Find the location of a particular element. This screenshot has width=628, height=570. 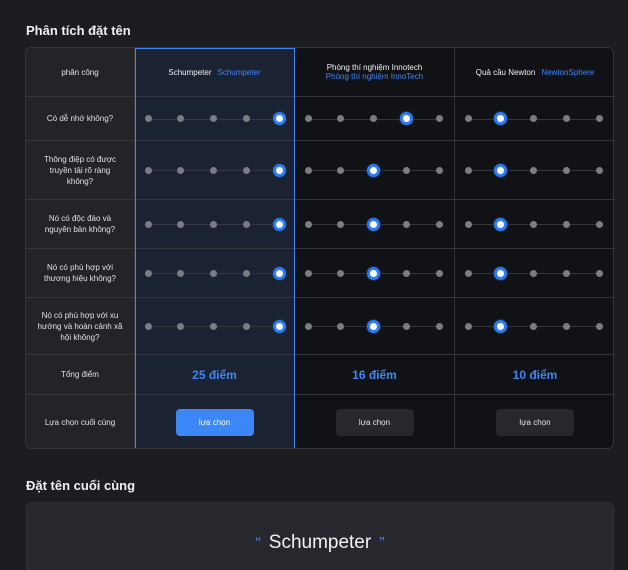

select-button-2: lựa chọn is located at coordinates (374, 422).